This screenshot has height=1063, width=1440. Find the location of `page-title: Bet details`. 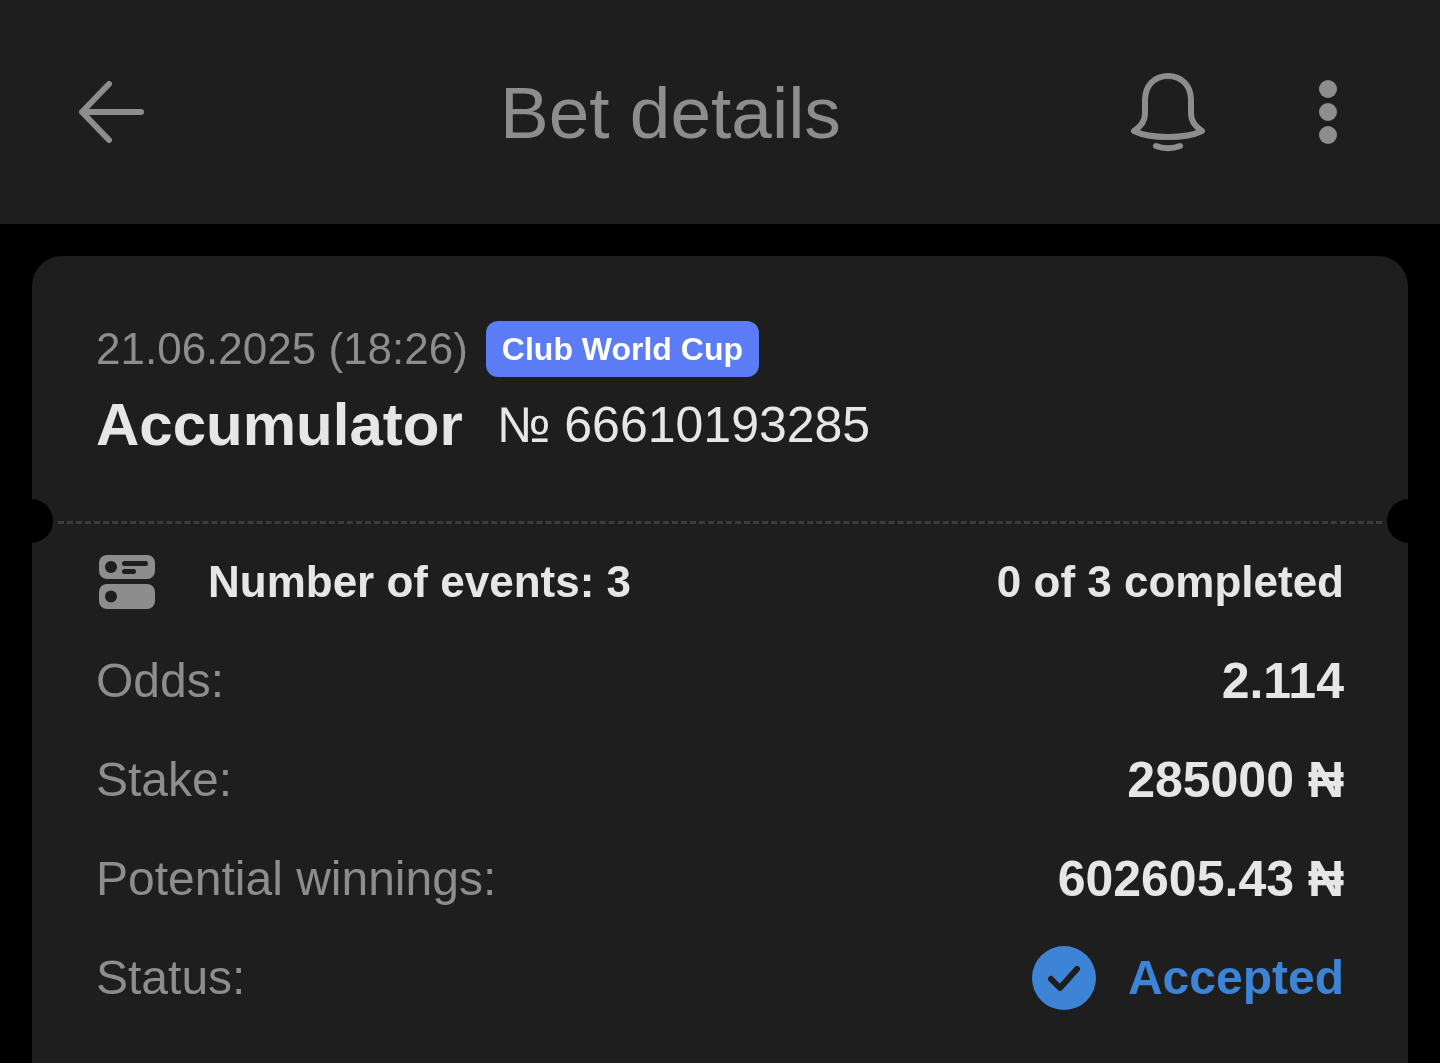

page-title: Bet details is located at coordinates (670, 112).